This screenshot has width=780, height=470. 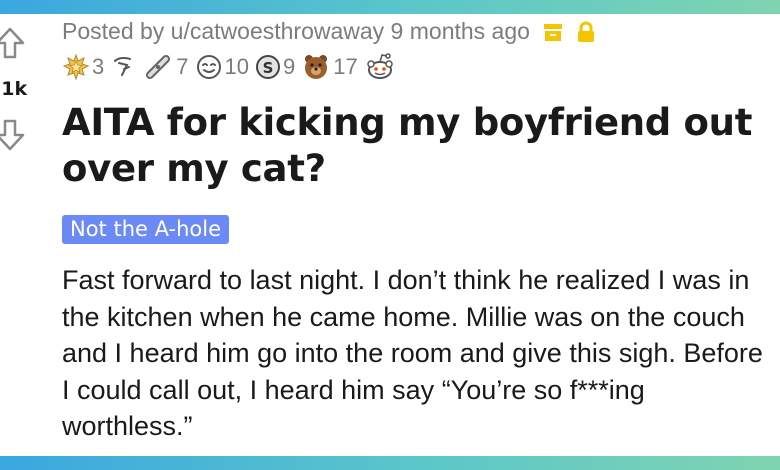 I want to click on awards-row: 3 7 10 S 9 17, so click(x=233, y=67).